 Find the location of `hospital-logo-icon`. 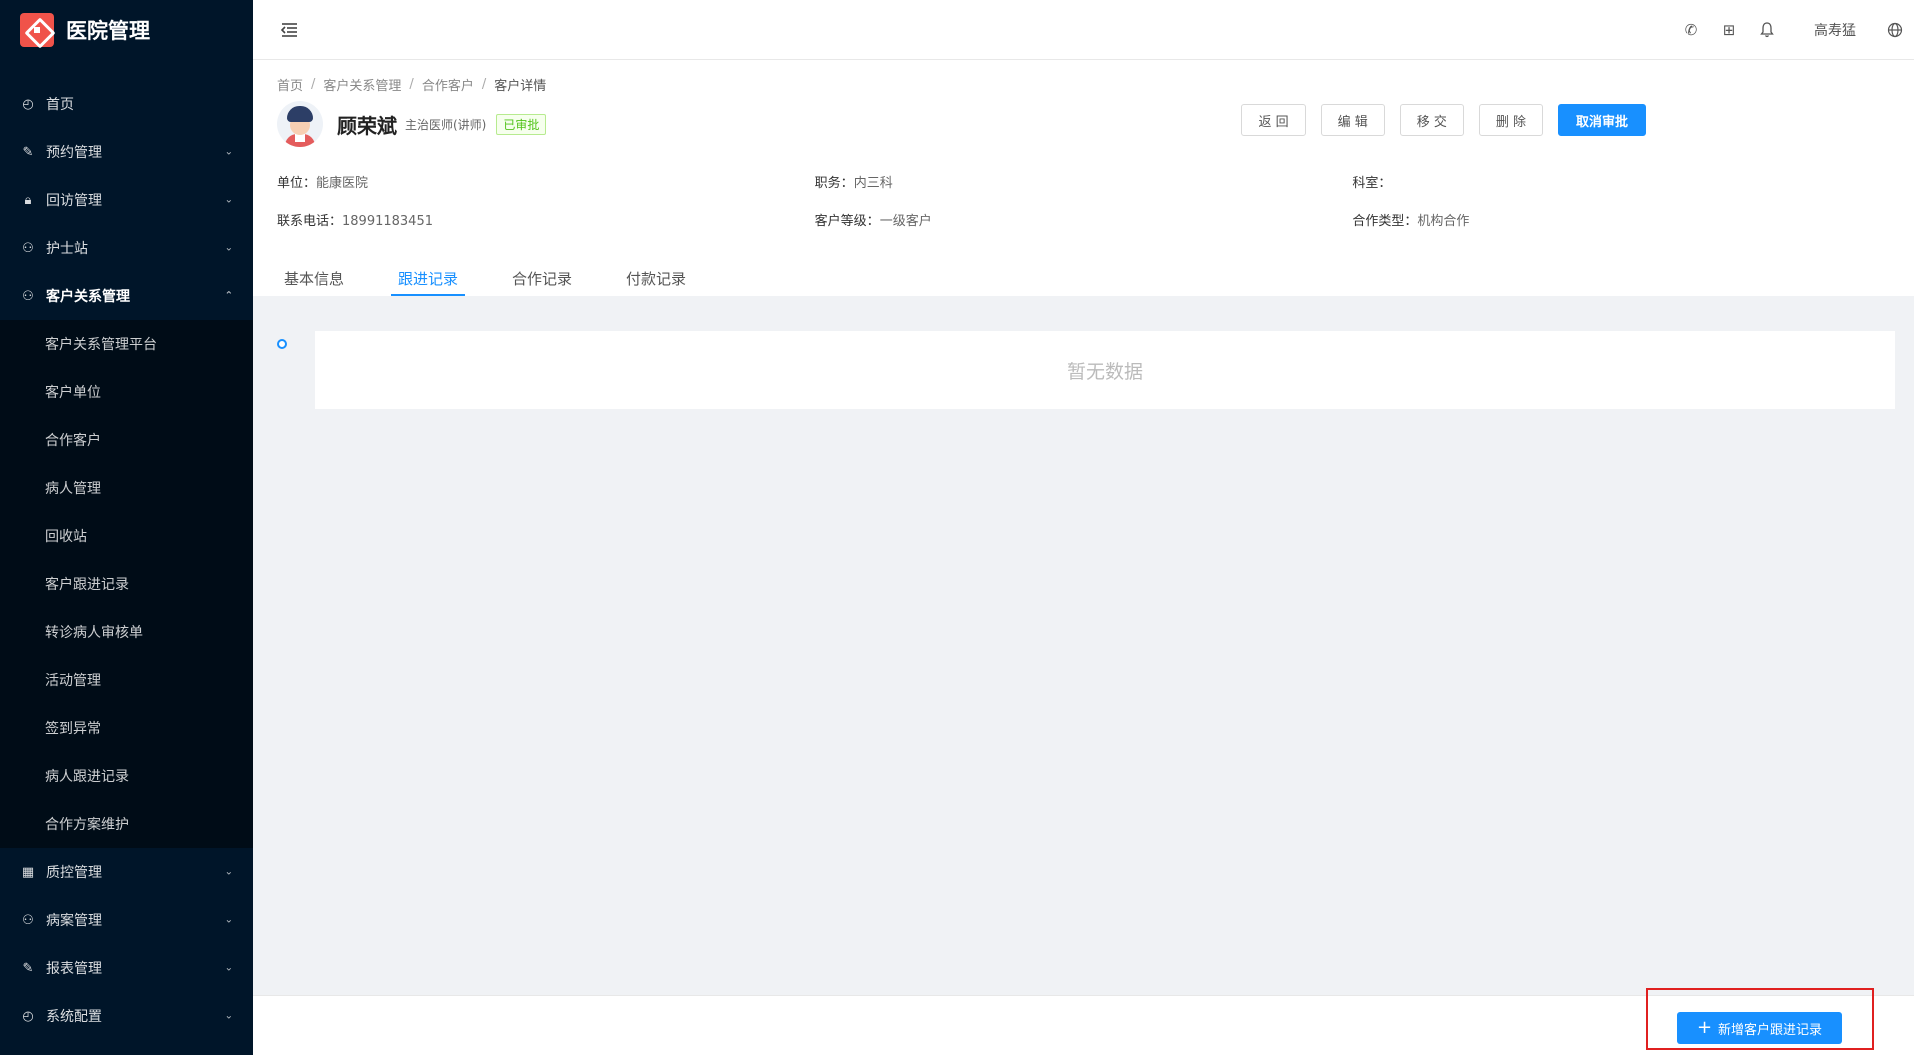

hospital-logo-icon is located at coordinates (37, 30).